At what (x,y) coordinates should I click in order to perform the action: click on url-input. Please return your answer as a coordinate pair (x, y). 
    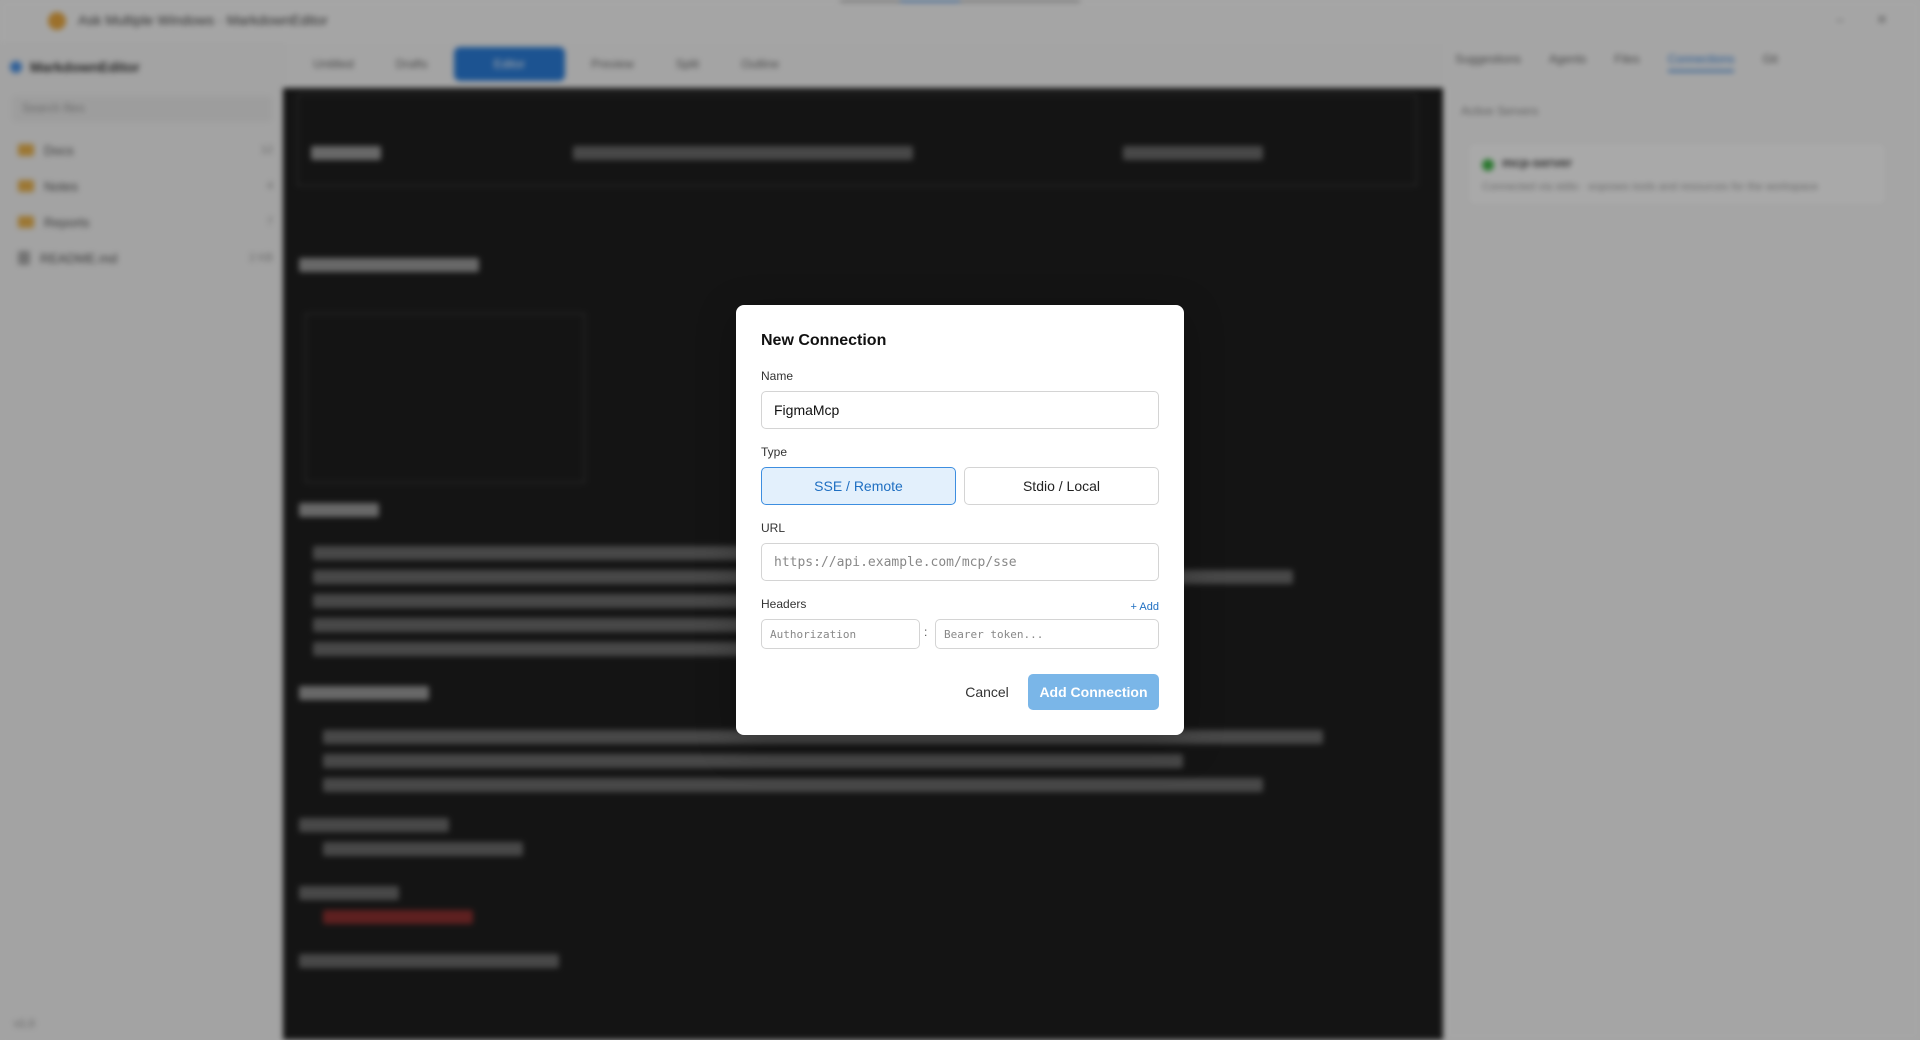
    Looking at the image, I should click on (960, 562).